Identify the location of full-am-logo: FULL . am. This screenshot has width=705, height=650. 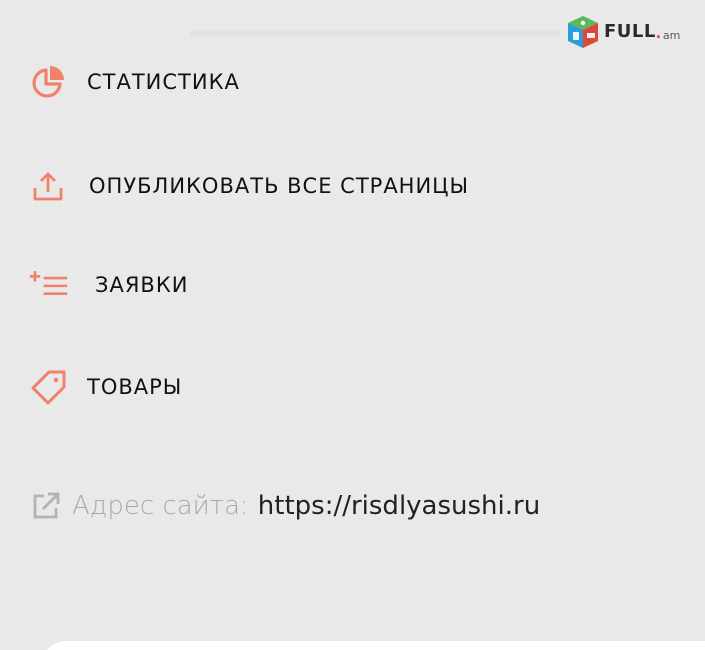
(632, 32).